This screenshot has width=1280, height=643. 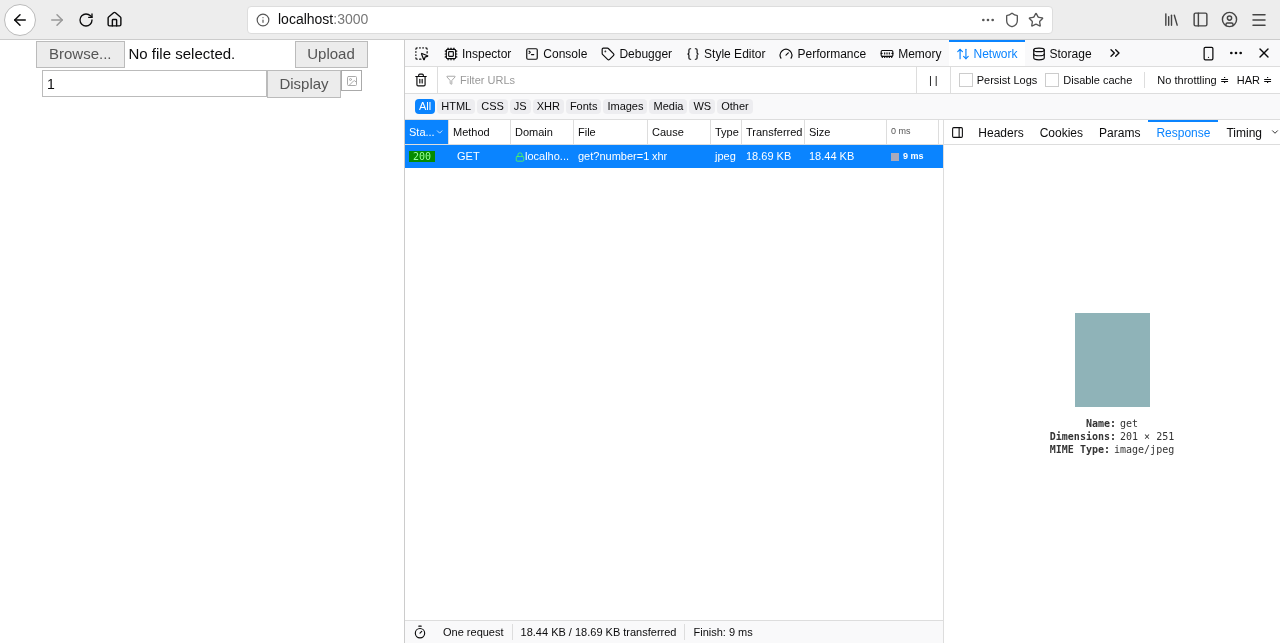 What do you see at coordinates (769, 157) in the screenshot?
I see `transferred-cell-text: 18.69 KB` at bounding box center [769, 157].